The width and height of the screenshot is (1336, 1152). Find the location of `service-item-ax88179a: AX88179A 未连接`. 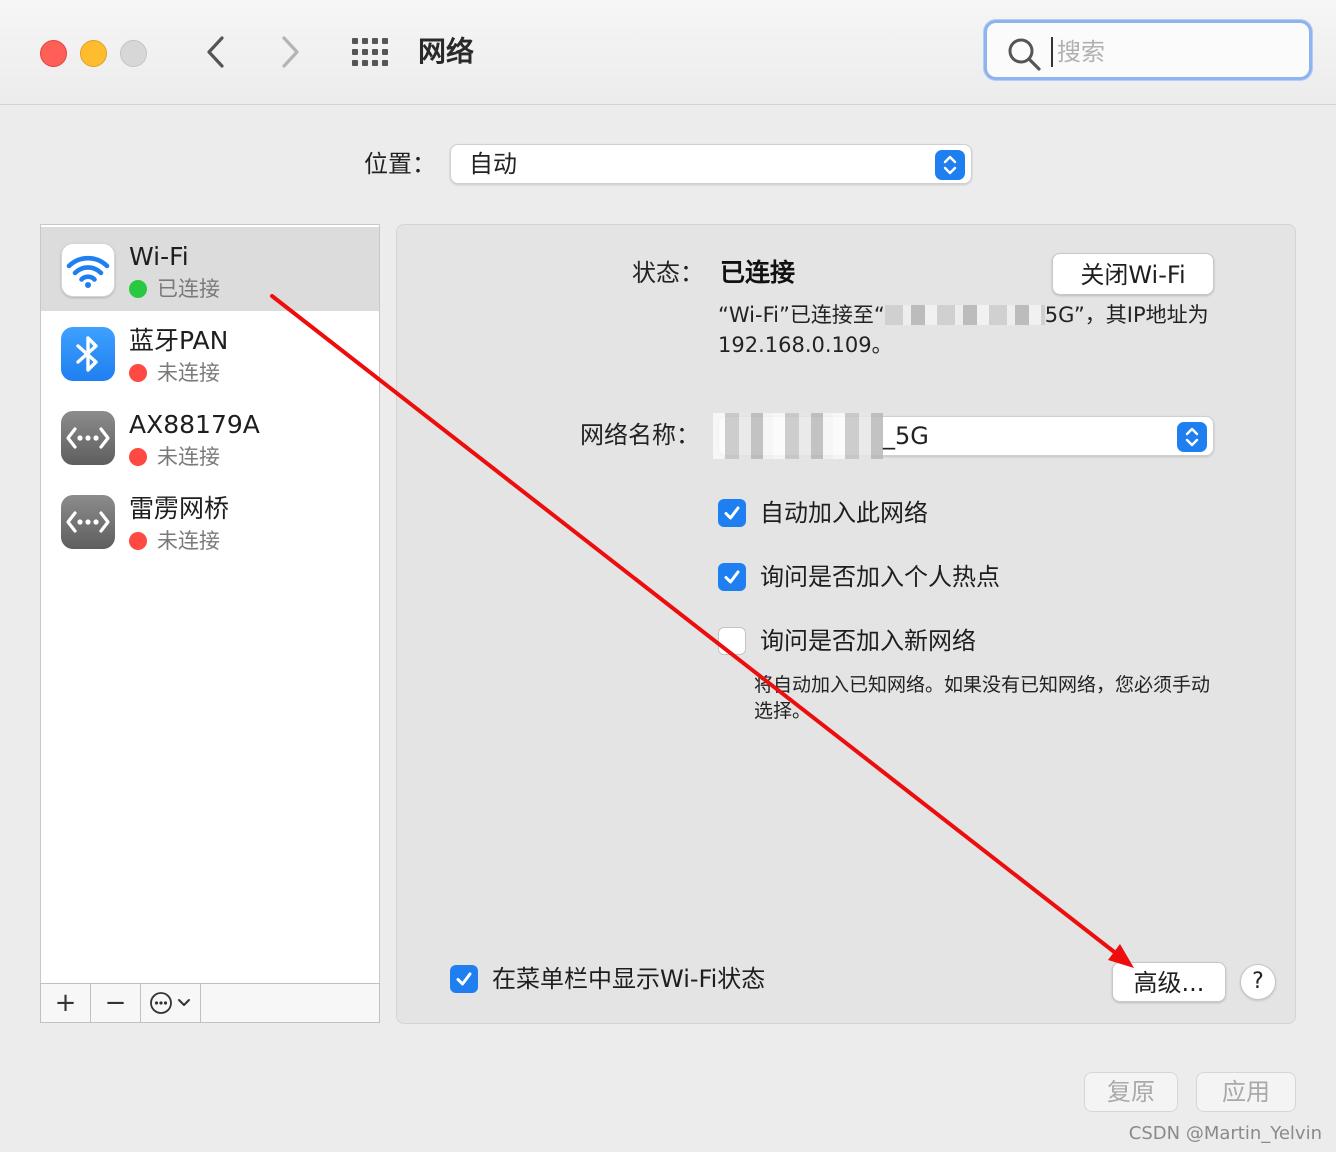

service-item-ax88179a: AX88179A 未连接 is located at coordinates (210, 437).